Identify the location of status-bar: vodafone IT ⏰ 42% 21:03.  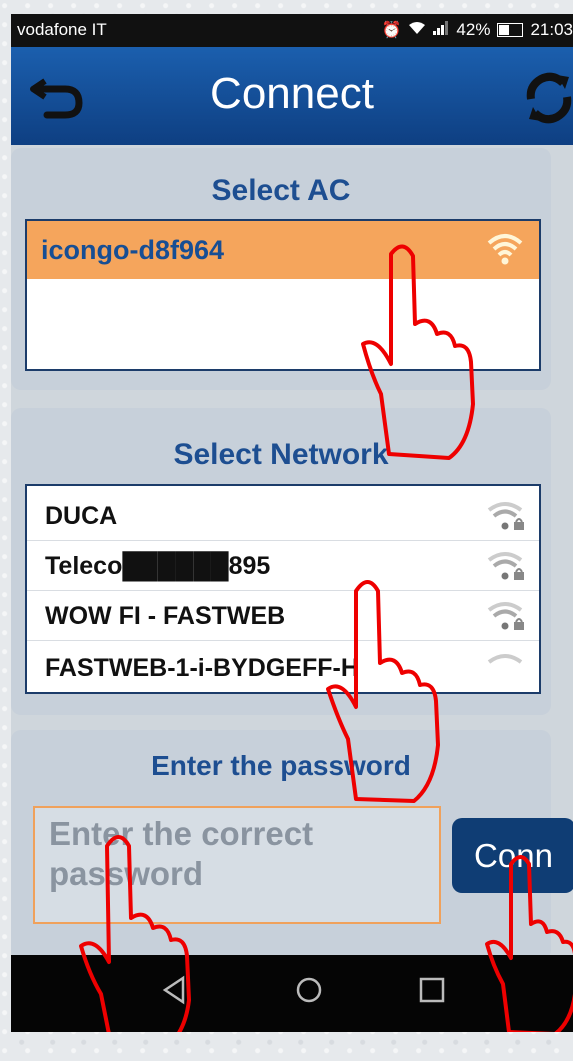
(292, 30).